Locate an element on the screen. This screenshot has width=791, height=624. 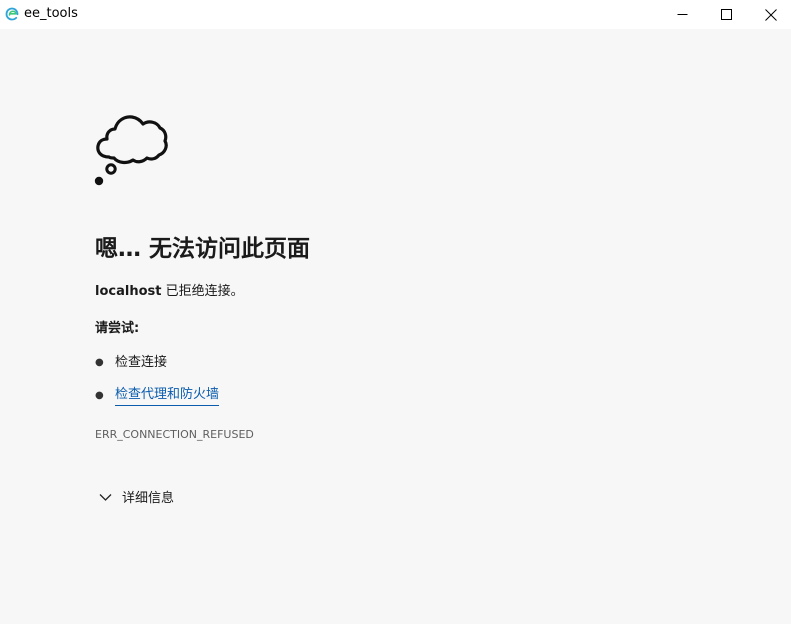
minimize-icon is located at coordinates (682, 14).